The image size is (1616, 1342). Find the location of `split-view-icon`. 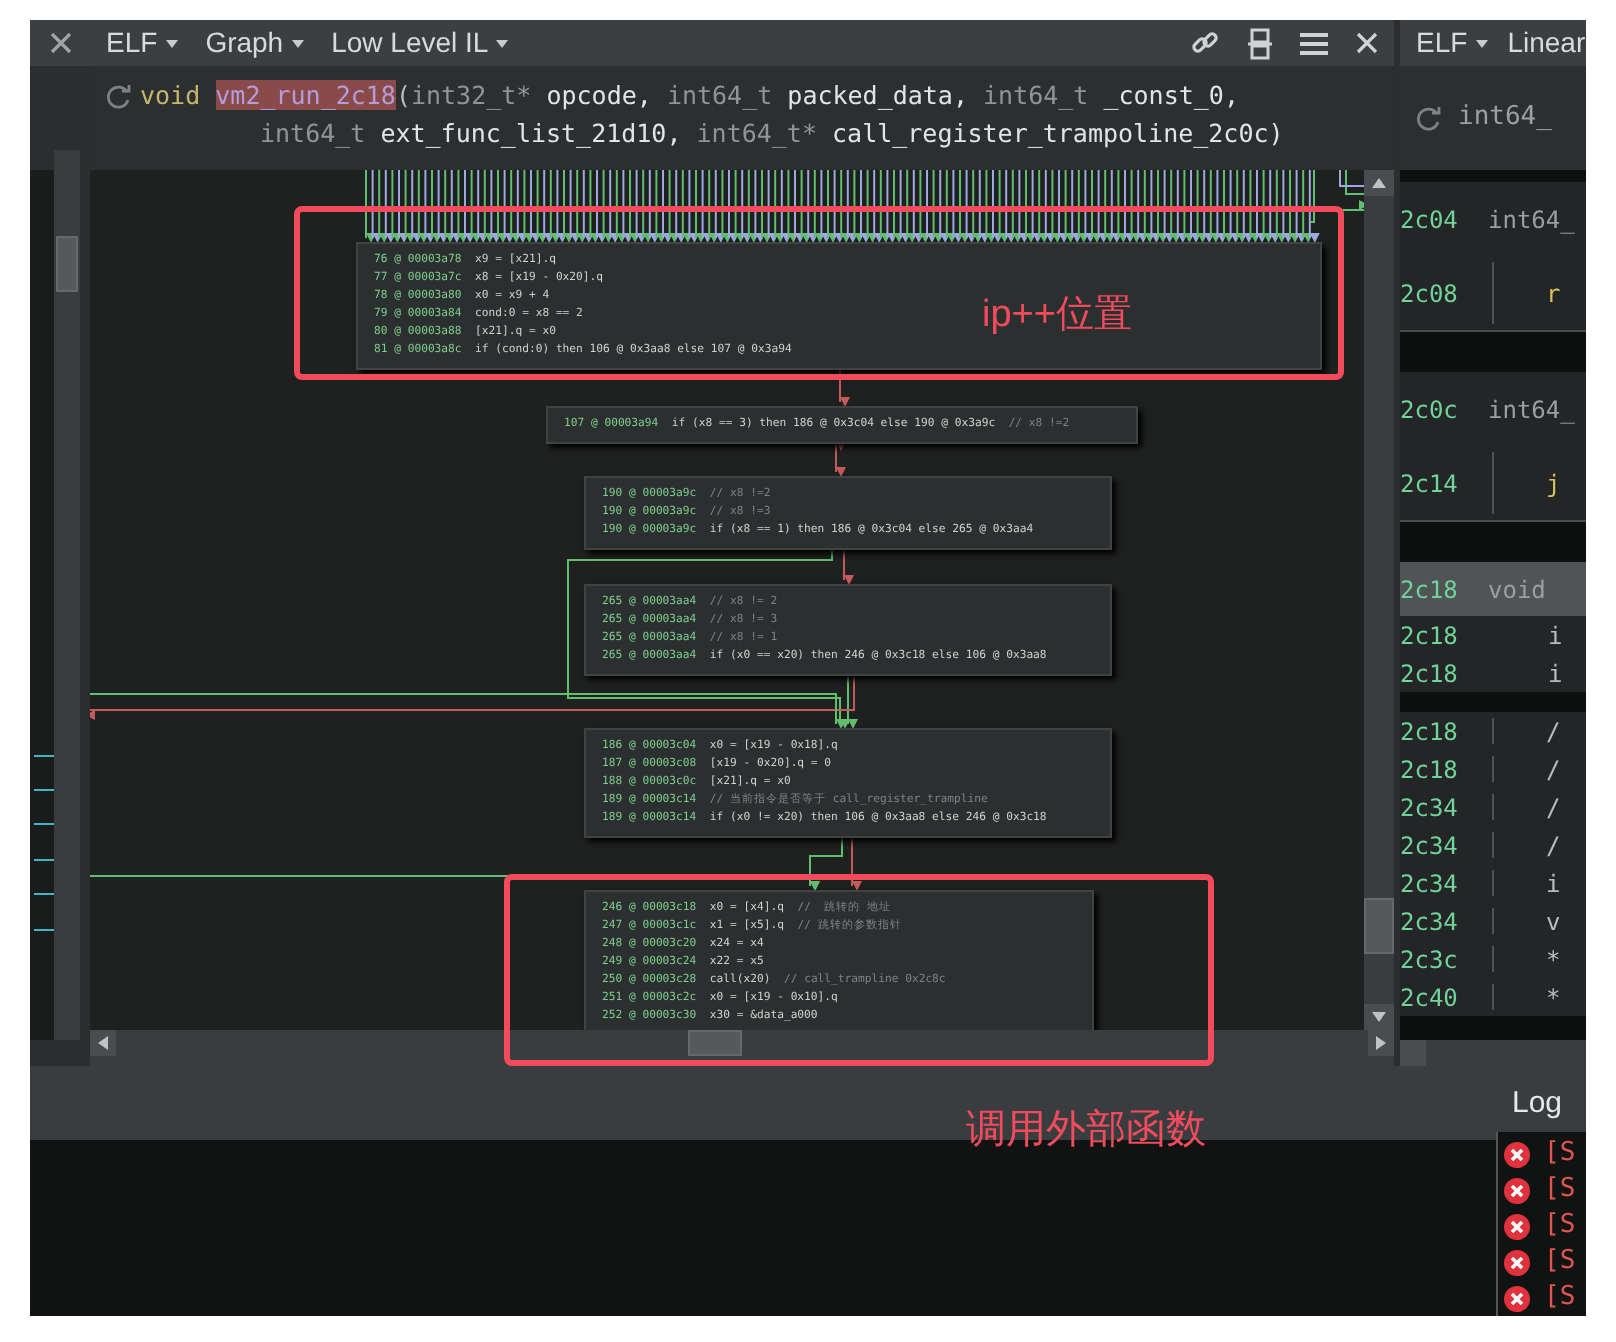

split-view-icon is located at coordinates (1260, 43).